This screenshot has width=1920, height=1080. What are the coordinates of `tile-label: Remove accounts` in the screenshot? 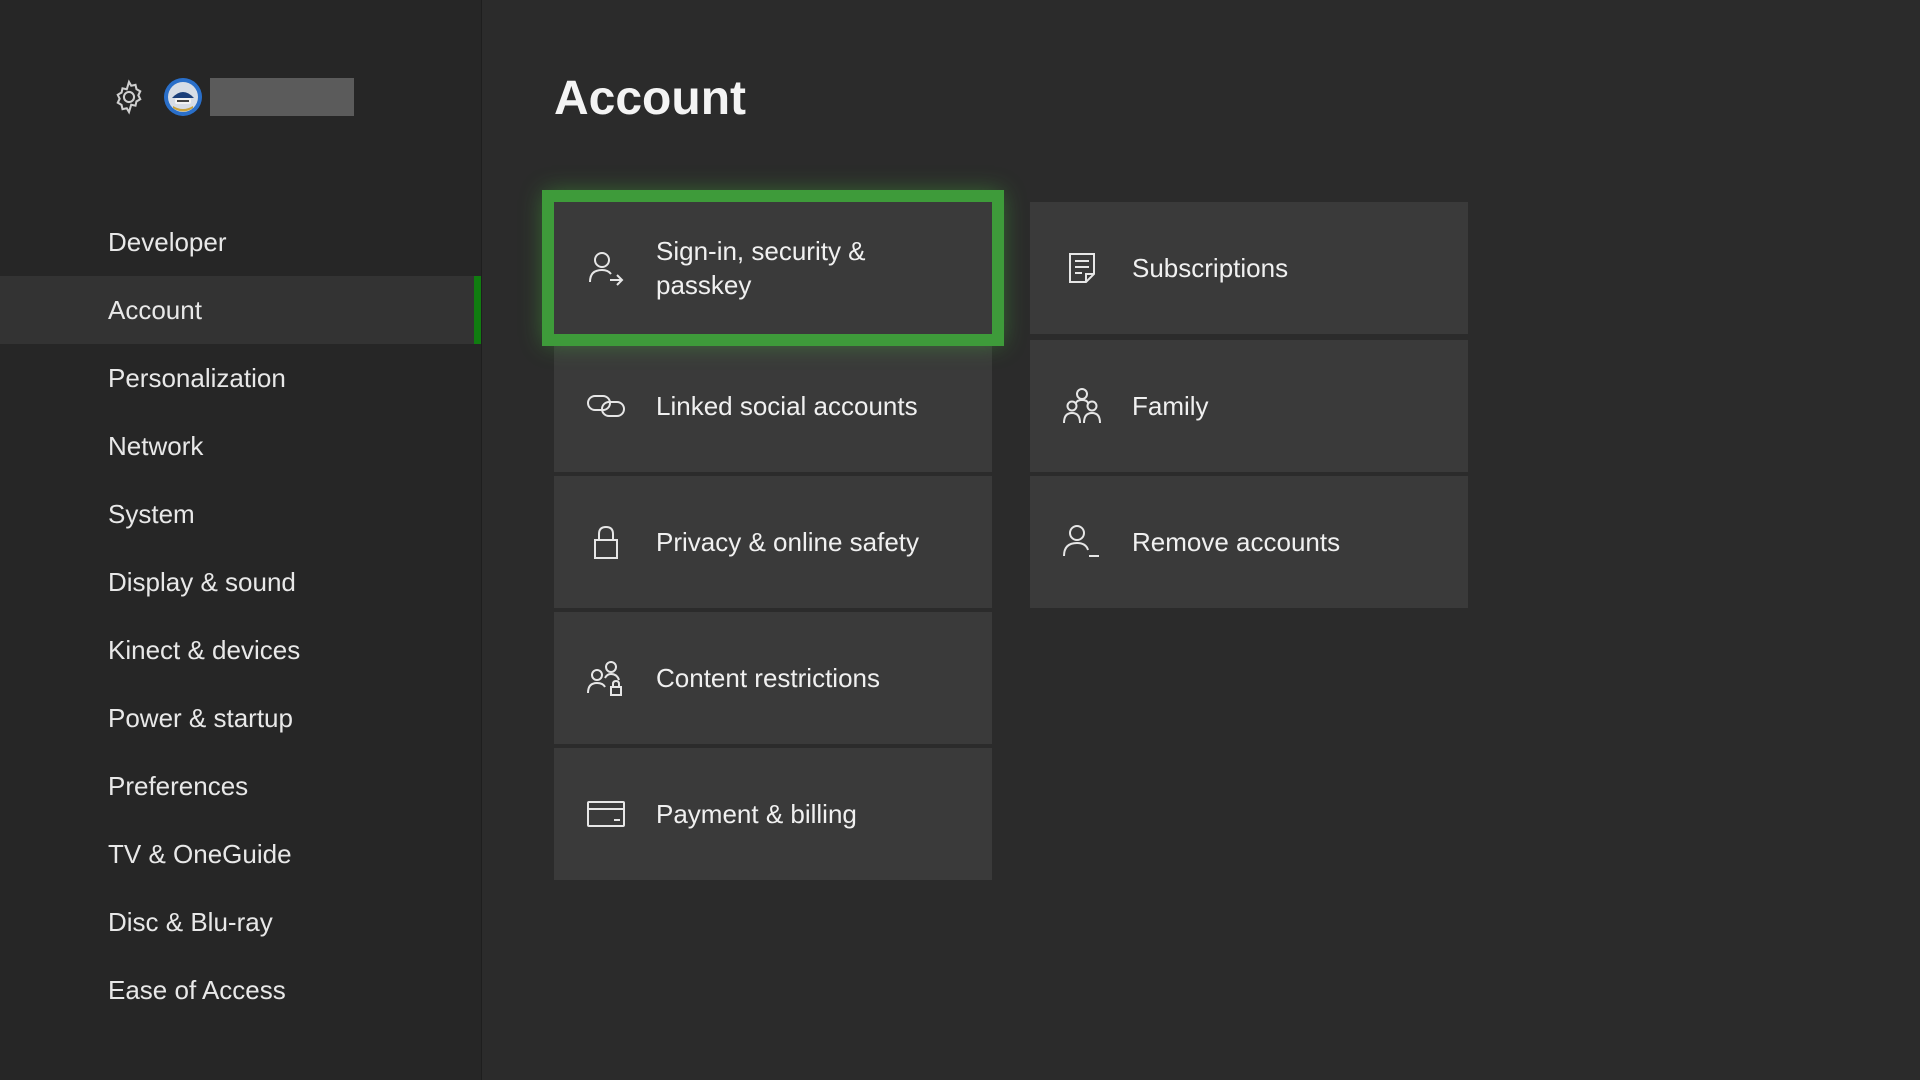 It's located at (1236, 542).